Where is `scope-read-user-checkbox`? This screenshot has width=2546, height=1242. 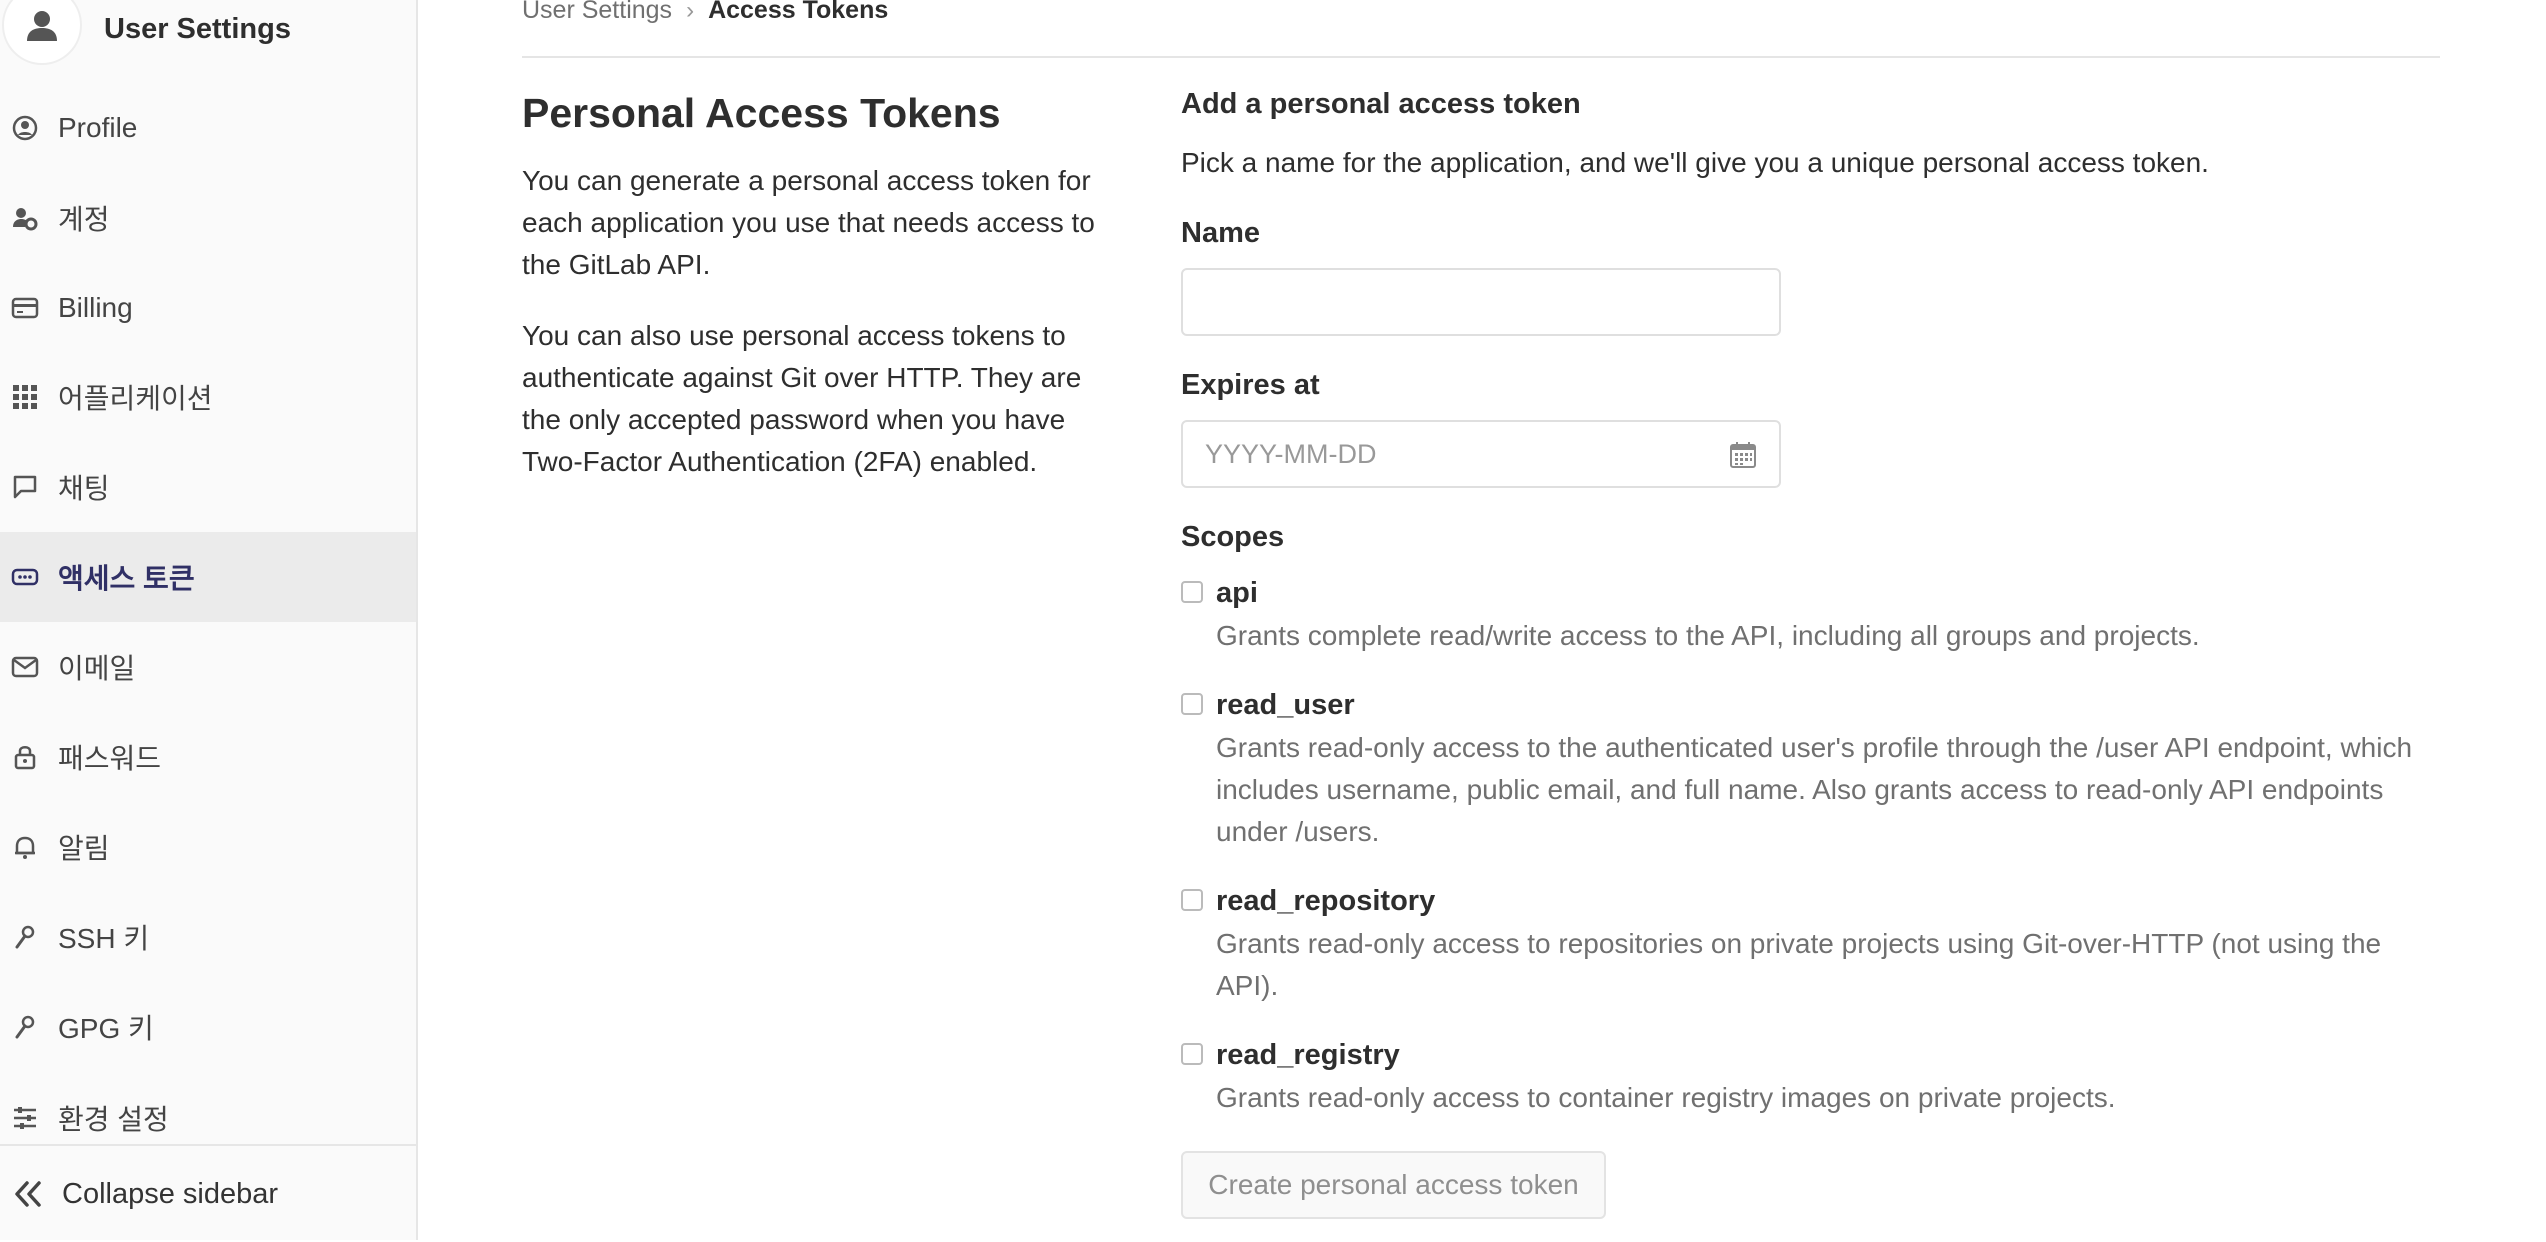 scope-read-user-checkbox is located at coordinates (1192, 704).